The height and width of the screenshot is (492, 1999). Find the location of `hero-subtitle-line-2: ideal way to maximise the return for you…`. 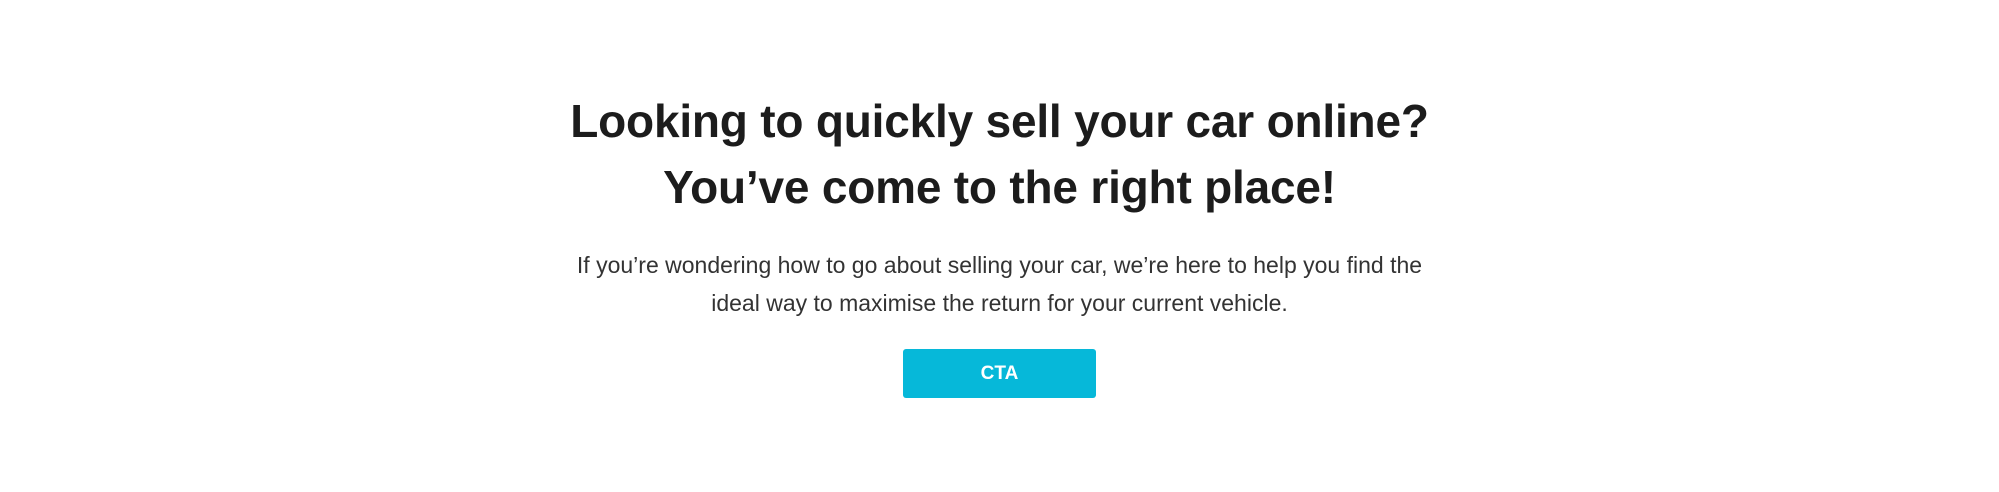

hero-subtitle-line-2: ideal way to maximise the return for you… is located at coordinates (999, 303).